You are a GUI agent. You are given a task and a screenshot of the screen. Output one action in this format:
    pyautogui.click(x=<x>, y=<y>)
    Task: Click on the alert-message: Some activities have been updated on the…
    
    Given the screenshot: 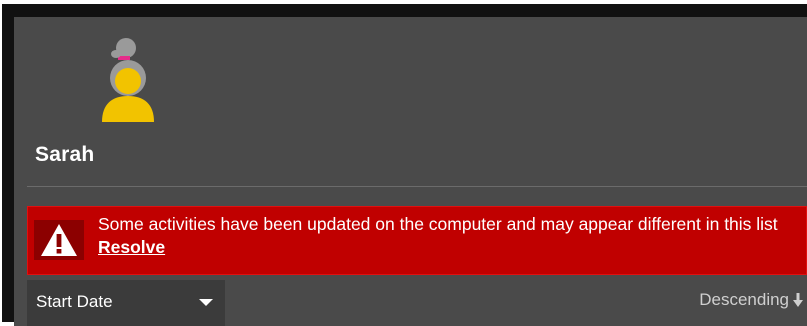 What is the action you would take?
    pyautogui.click(x=438, y=224)
    